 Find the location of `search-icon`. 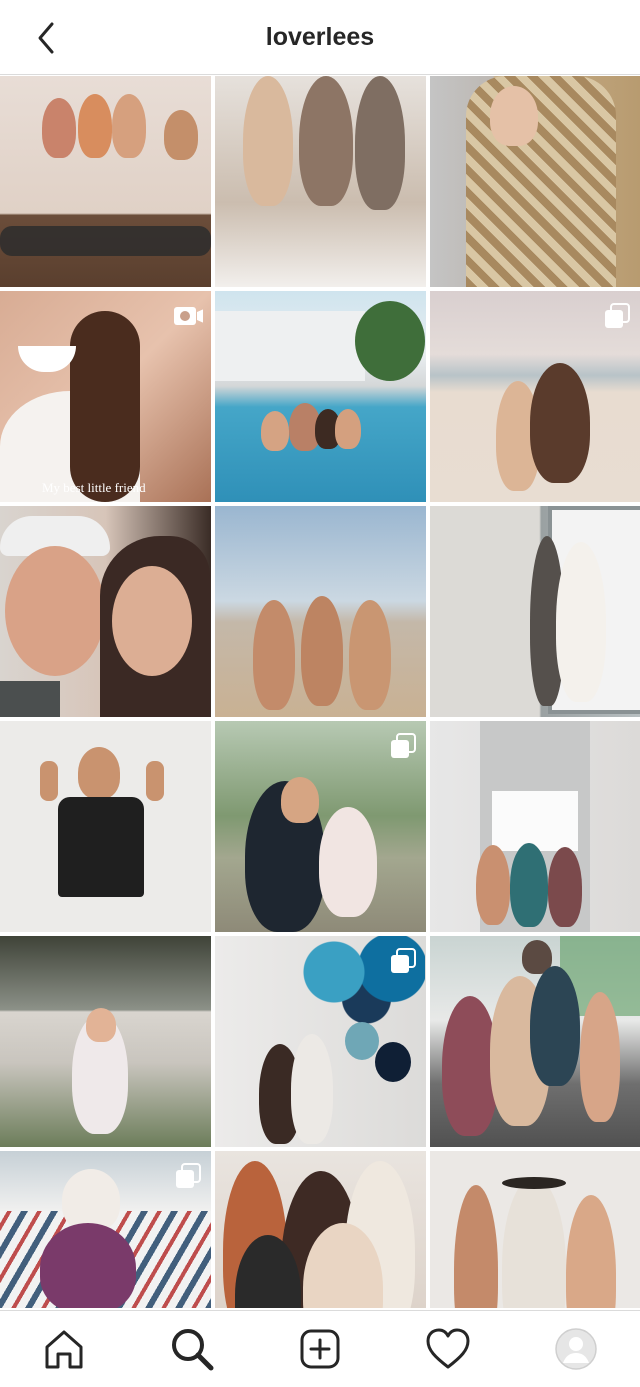

search-icon is located at coordinates (193, 1350).